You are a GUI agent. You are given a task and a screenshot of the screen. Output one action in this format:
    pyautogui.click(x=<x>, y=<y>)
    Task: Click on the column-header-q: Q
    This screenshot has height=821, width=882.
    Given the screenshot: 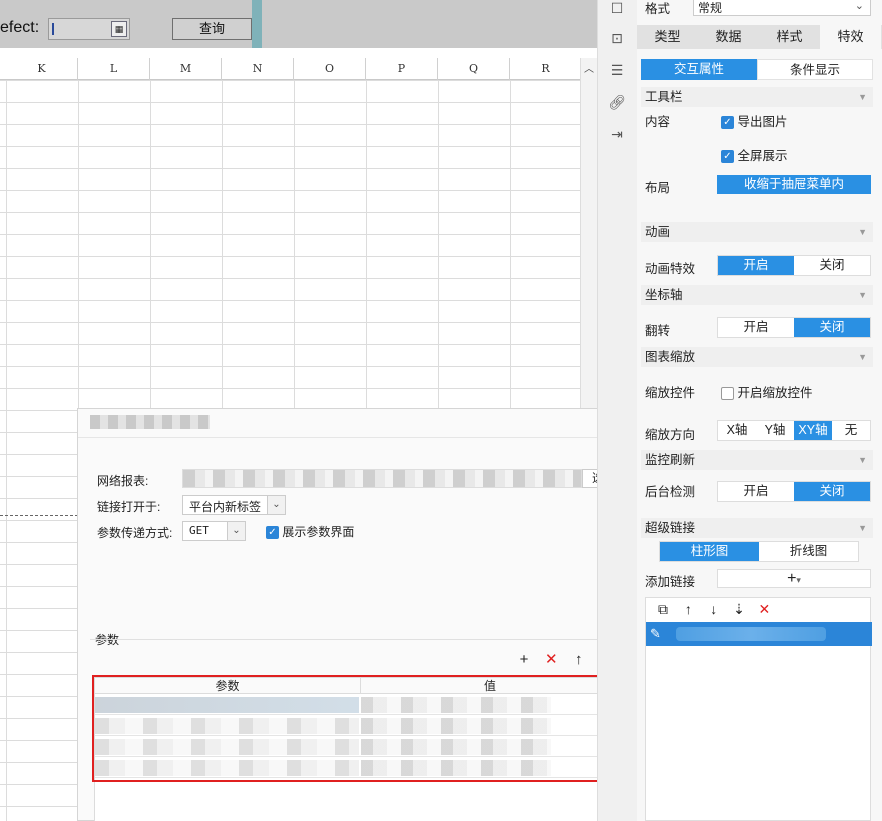 What is the action you would take?
    pyautogui.click(x=474, y=69)
    